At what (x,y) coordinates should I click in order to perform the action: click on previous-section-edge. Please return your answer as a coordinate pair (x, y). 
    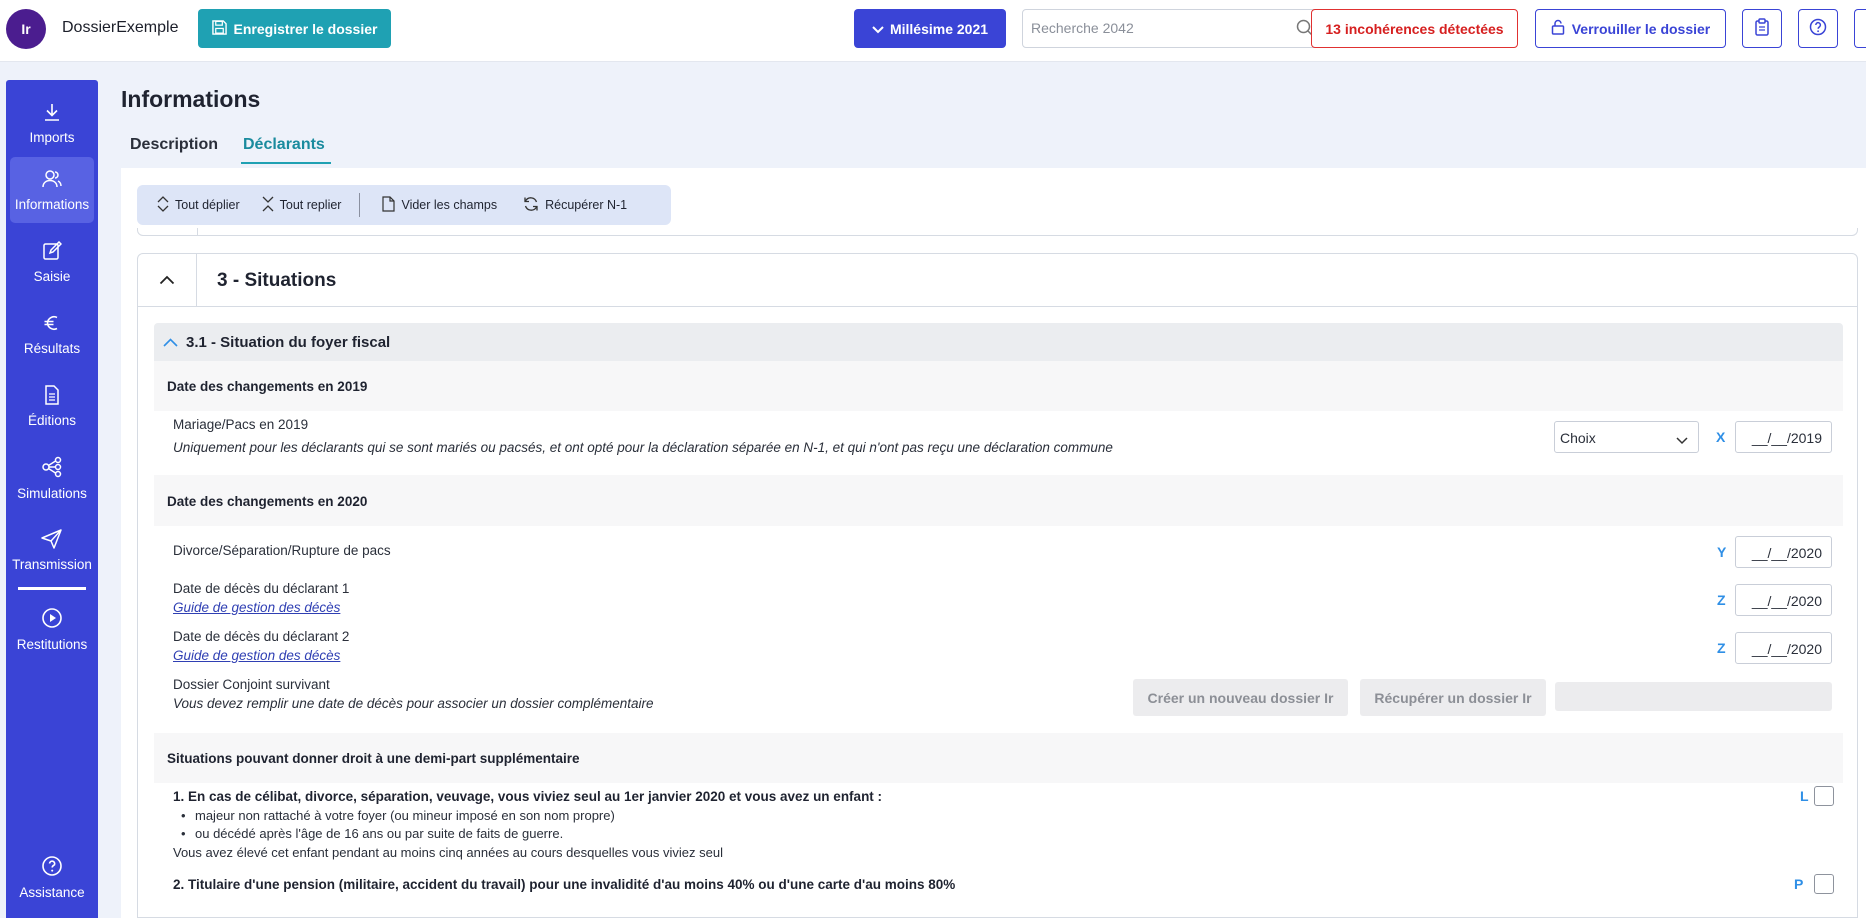
    Looking at the image, I should click on (997, 232).